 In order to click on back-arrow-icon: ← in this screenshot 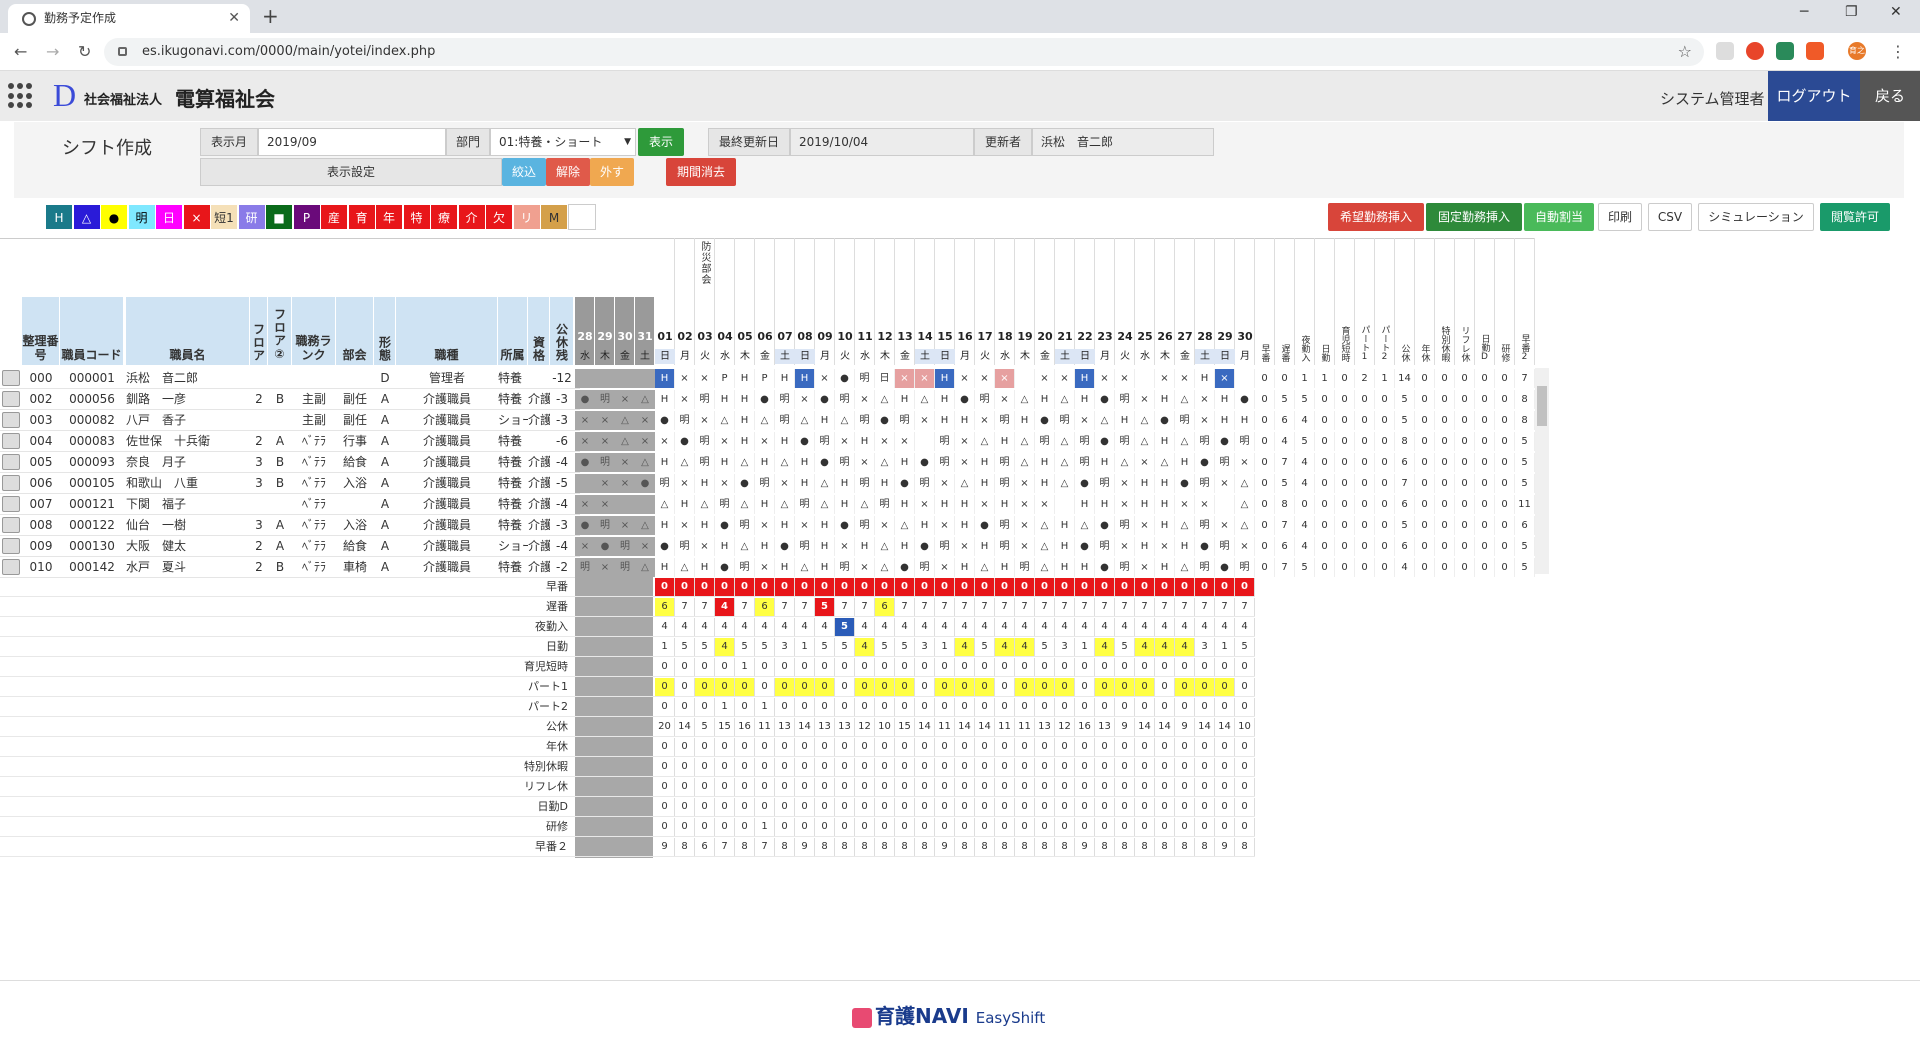, I will do `click(20, 51)`.